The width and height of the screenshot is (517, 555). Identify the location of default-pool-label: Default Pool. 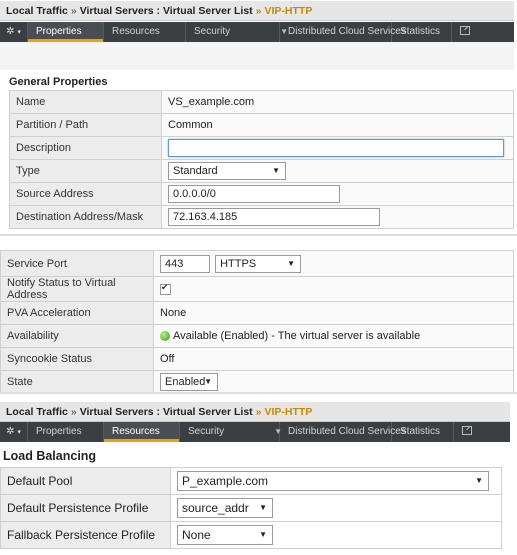
(85, 481).